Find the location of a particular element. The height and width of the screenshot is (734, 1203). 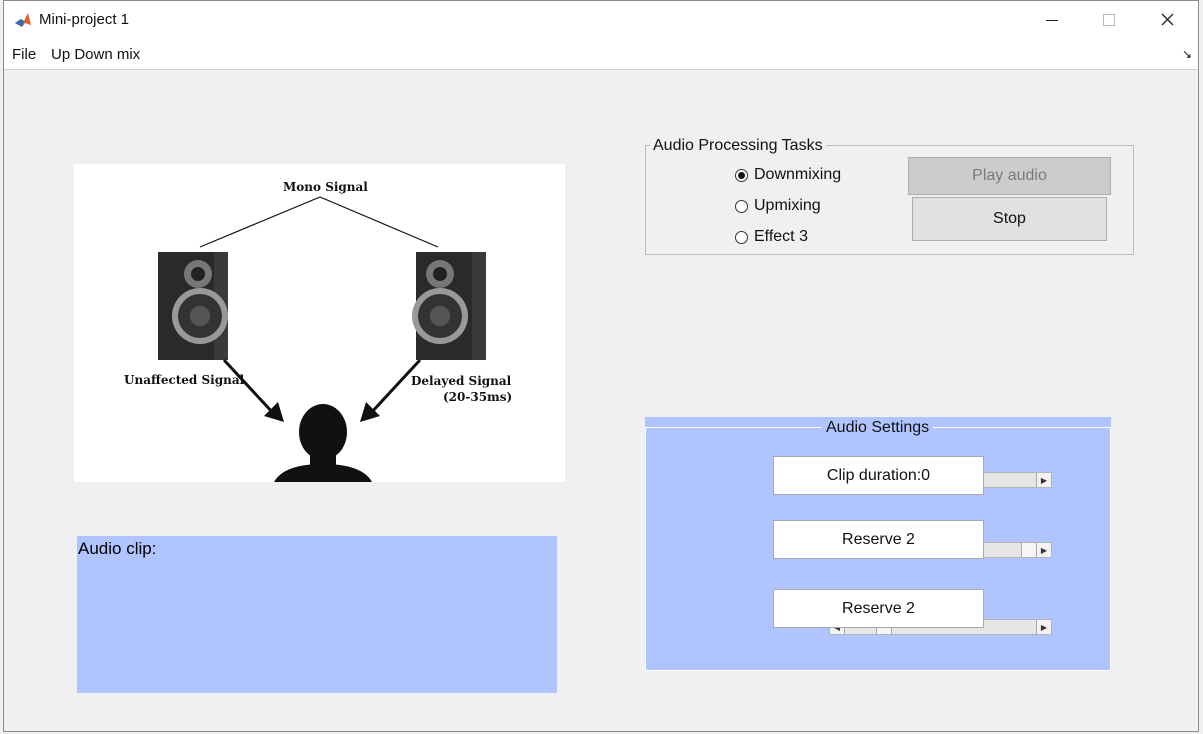

radio-downmixing: Downmixing is located at coordinates (788, 175).